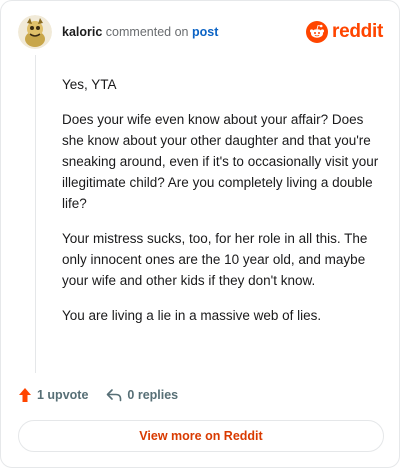 Image resolution: width=400 pixels, height=468 pixels. What do you see at coordinates (63, 395) in the screenshot?
I see `upvote-count: 1 upvote` at bounding box center [63, 395].